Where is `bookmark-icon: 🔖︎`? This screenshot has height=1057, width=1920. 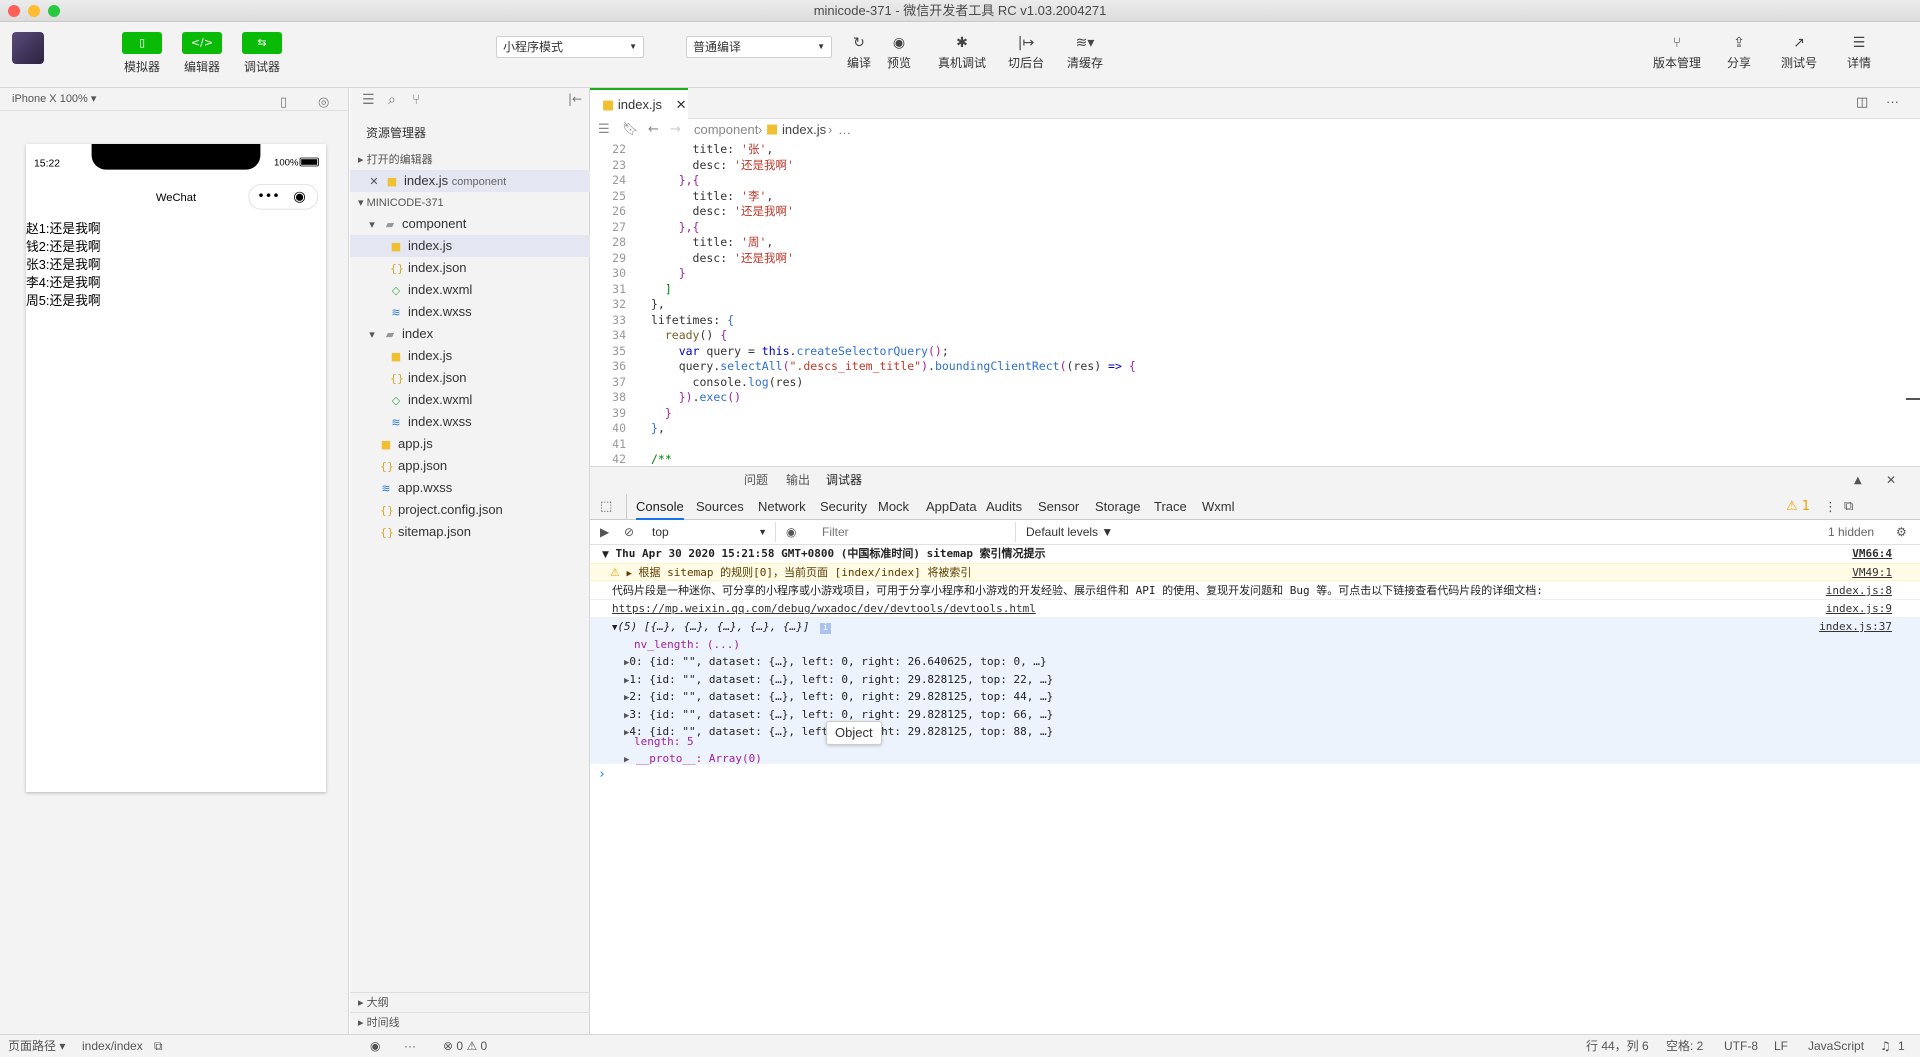 bookmark-icon: 🔖︎ is located at coordinates (630, 130).